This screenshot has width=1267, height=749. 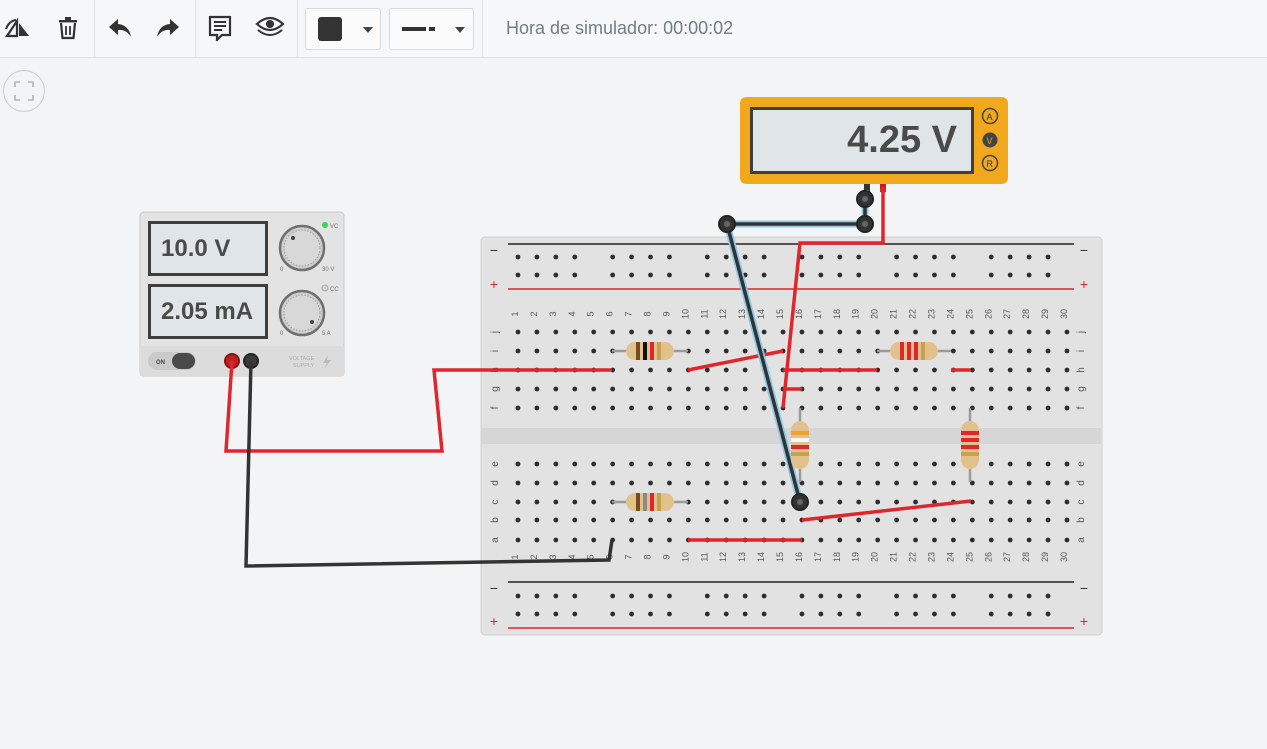 What do you see at coordinates (685, 557) in the screenshot?
I see `column-number: 10` at bounding box center [685, 557].